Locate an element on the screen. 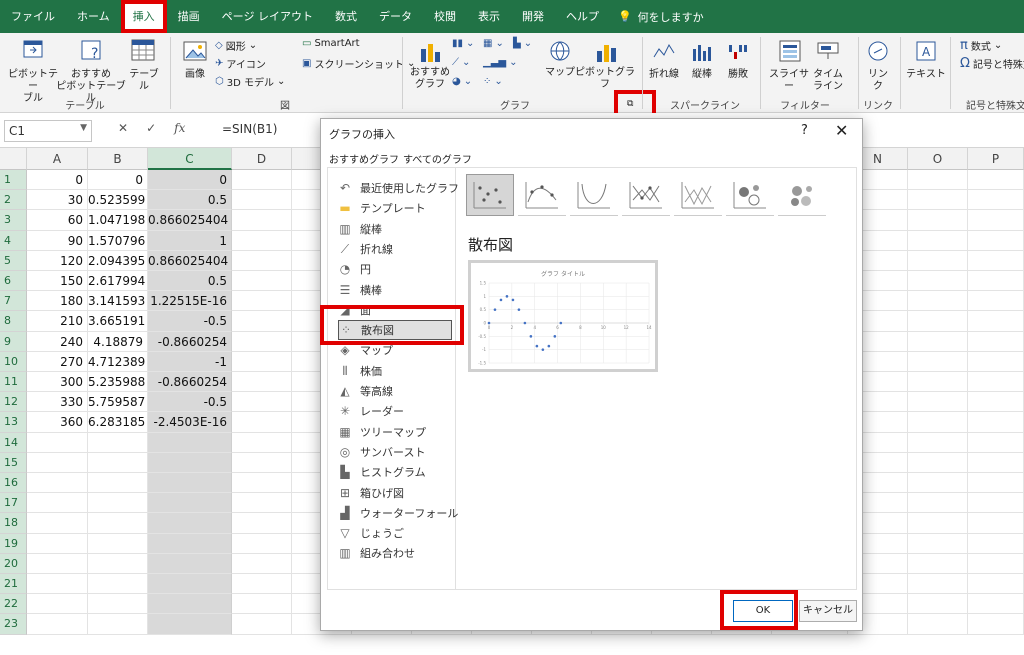 The image size is (1024, 655). variant-bubble-3d is located at coordinates (802, 195).